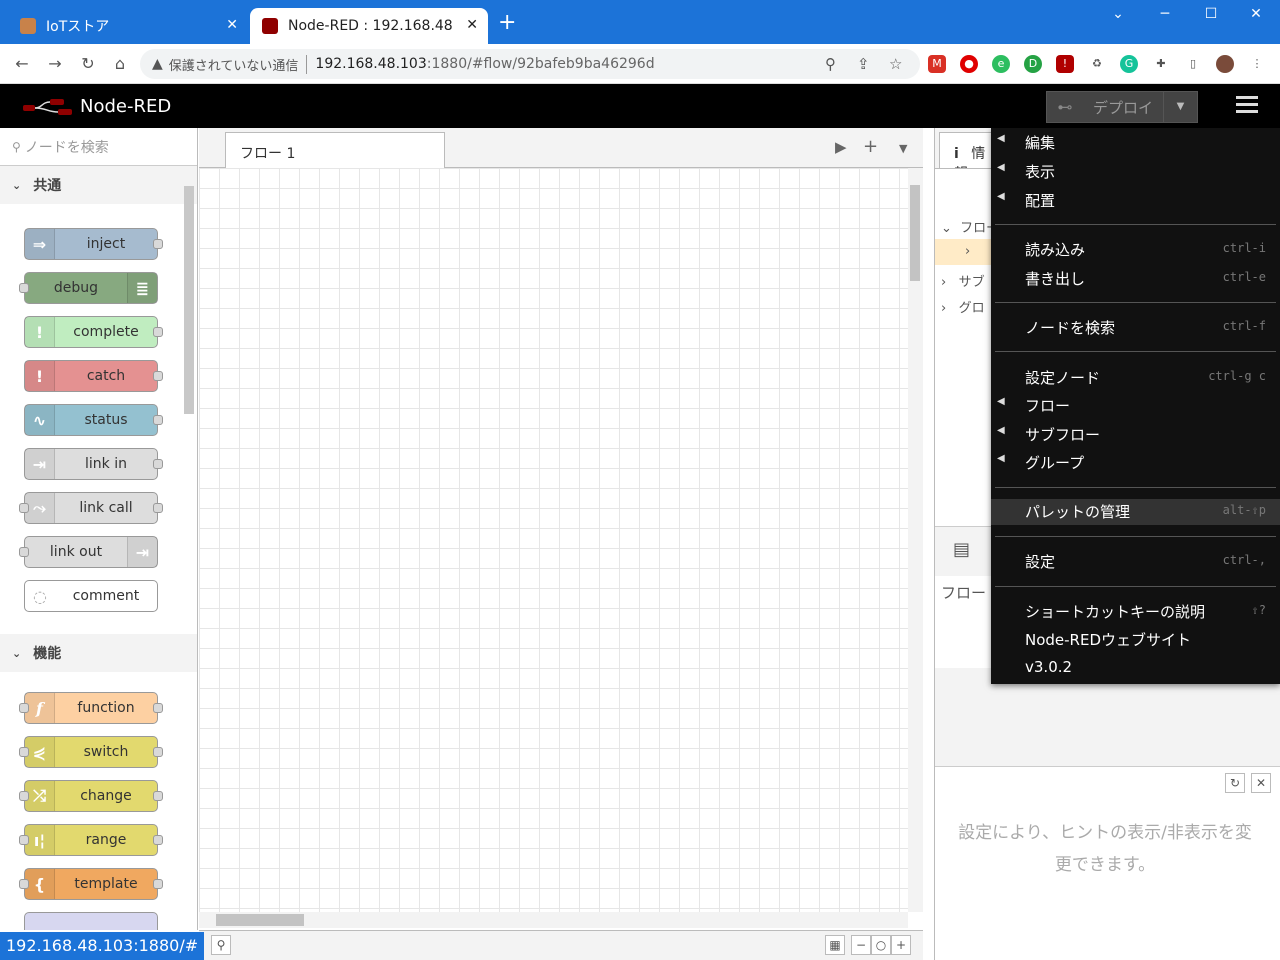  Describe the element at coordinates (1225, 64) in the screenshot. I see `profile-avatar` at that location.